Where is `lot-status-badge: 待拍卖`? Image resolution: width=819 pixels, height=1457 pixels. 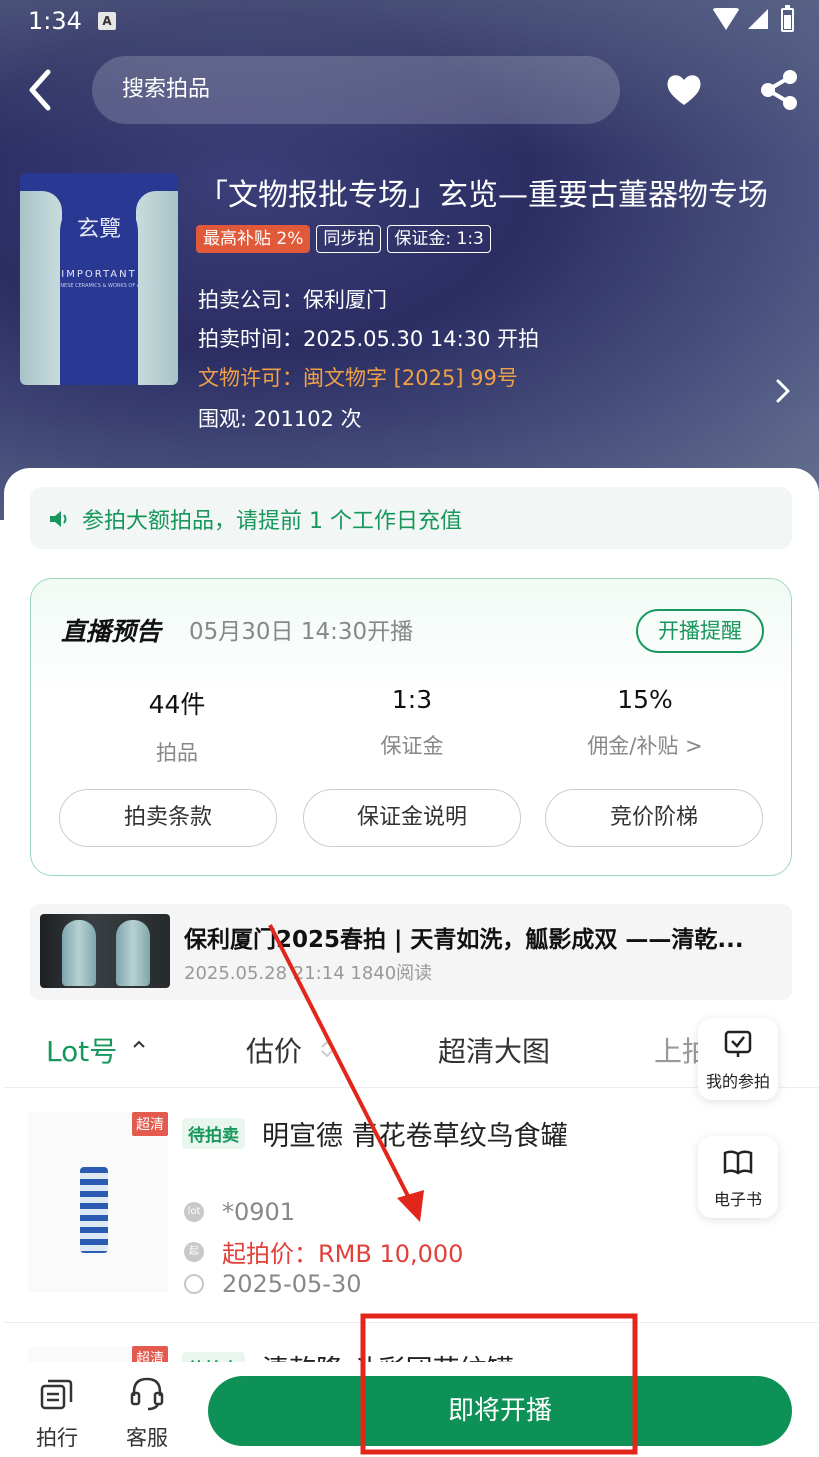 lot-status-badge: 待拍卖 is located at coordinates (213, 1133).